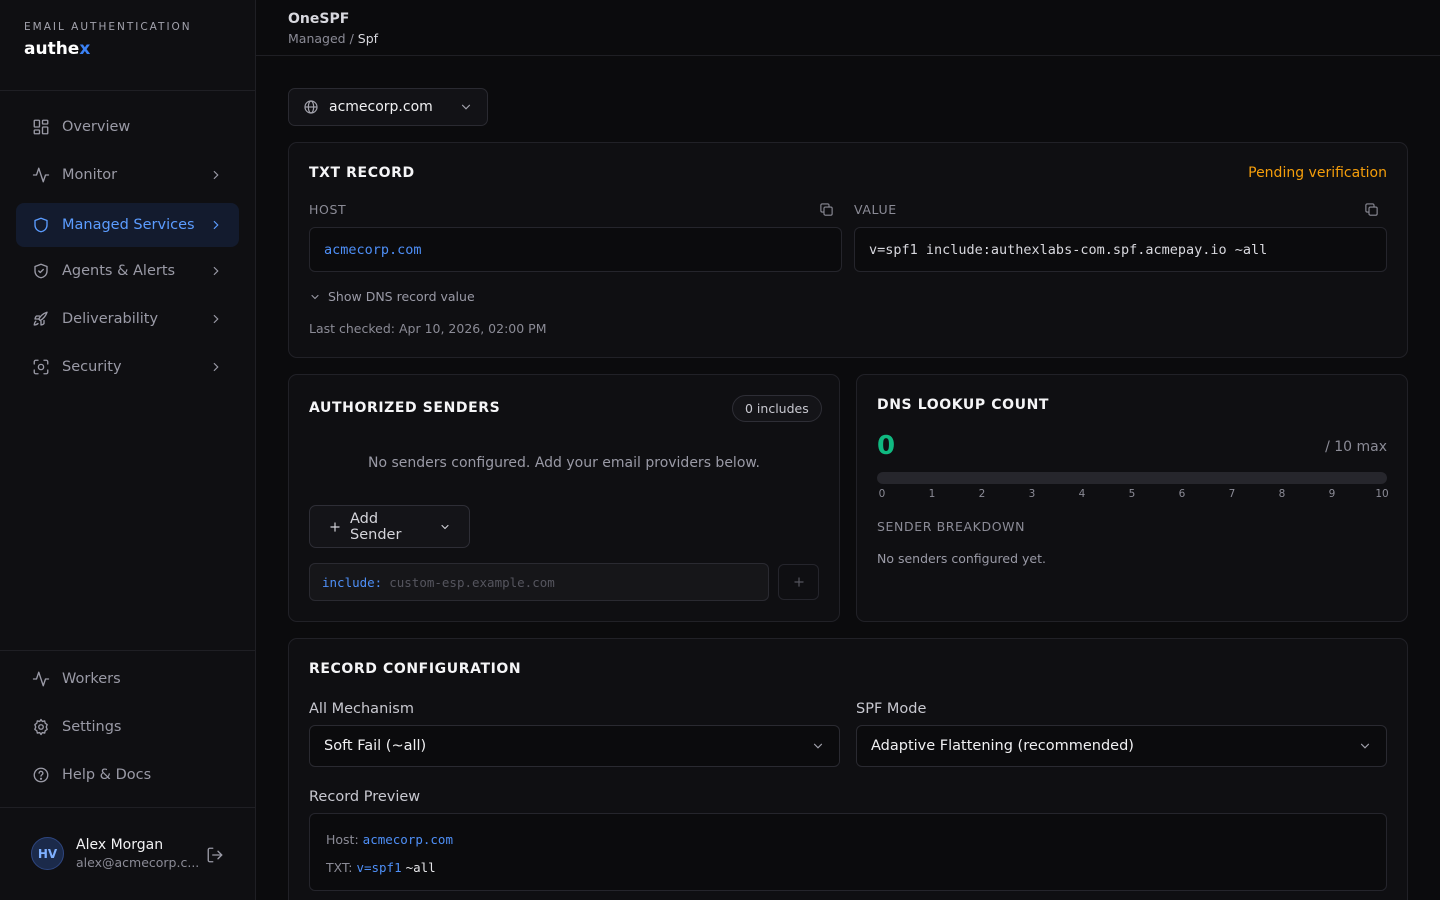  Describe the element at coordinates (1002, 746) in the screenshot. I see `spf-mode-value: Adaptive Flattening (recommended)` at that location.